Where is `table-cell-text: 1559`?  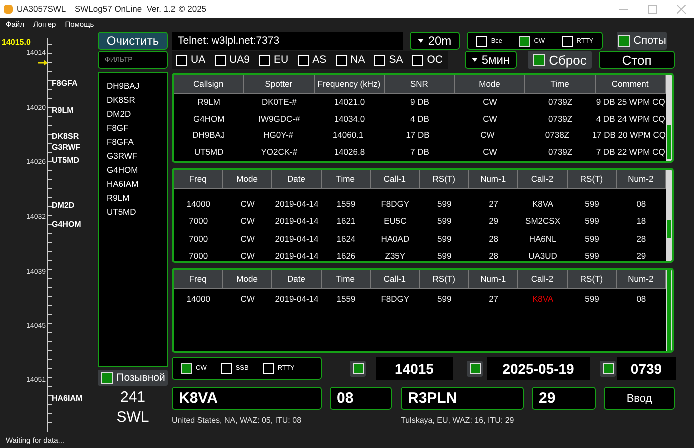 table-cell-text: 1559 is located at coordinates (346, 299).